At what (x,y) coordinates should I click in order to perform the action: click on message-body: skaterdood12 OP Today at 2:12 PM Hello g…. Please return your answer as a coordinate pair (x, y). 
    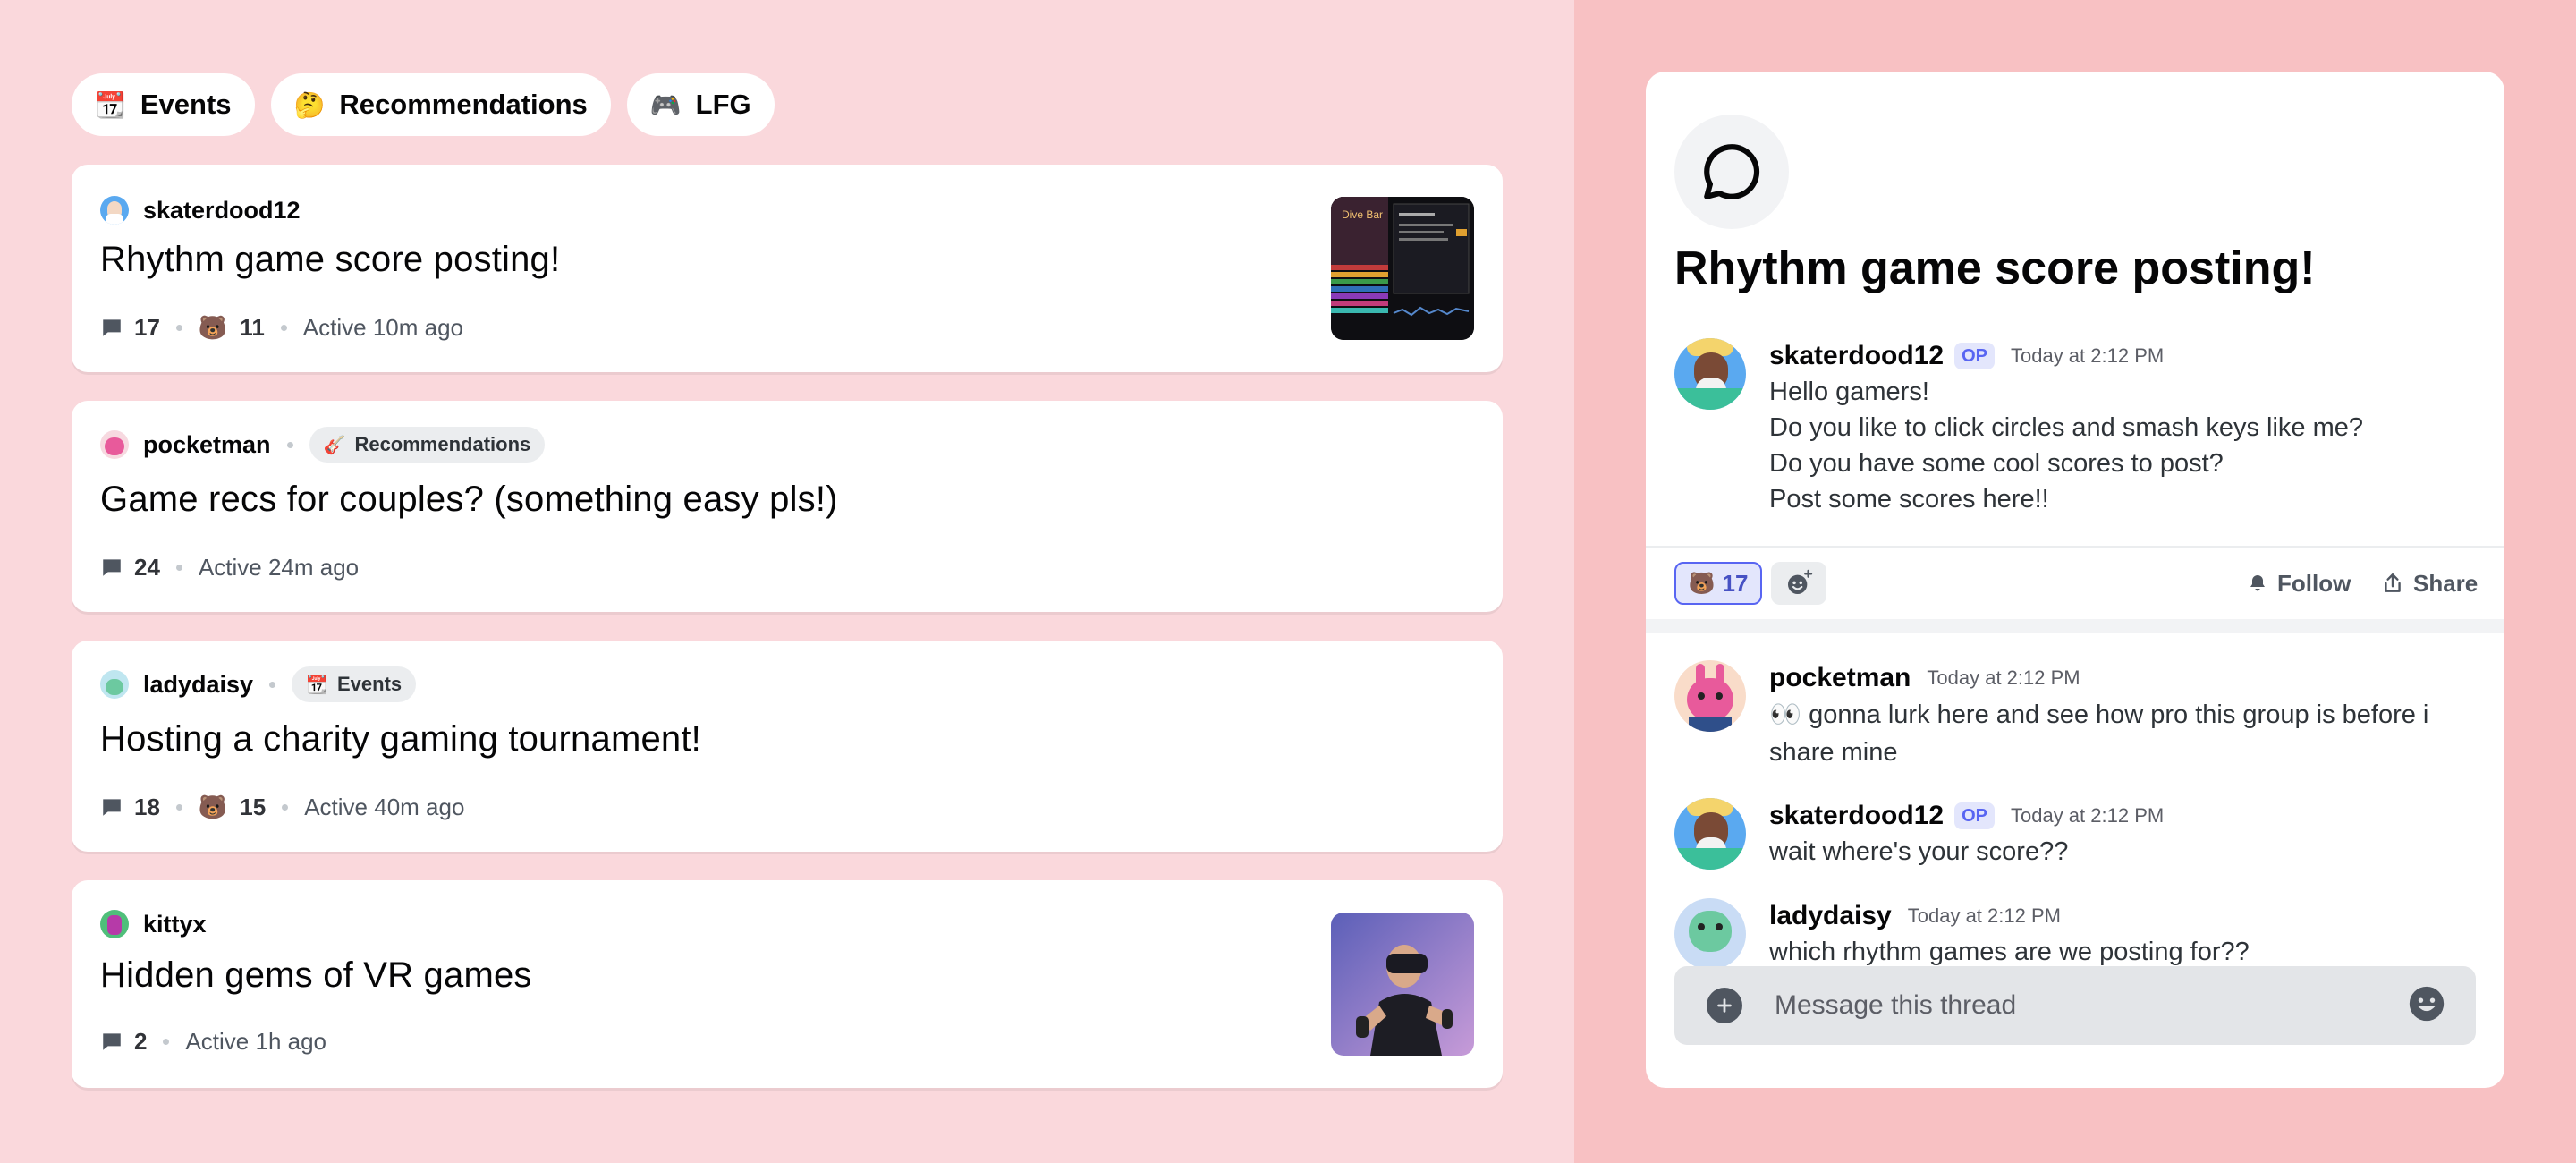
    Looking at the image, I should click on (2066, 427).